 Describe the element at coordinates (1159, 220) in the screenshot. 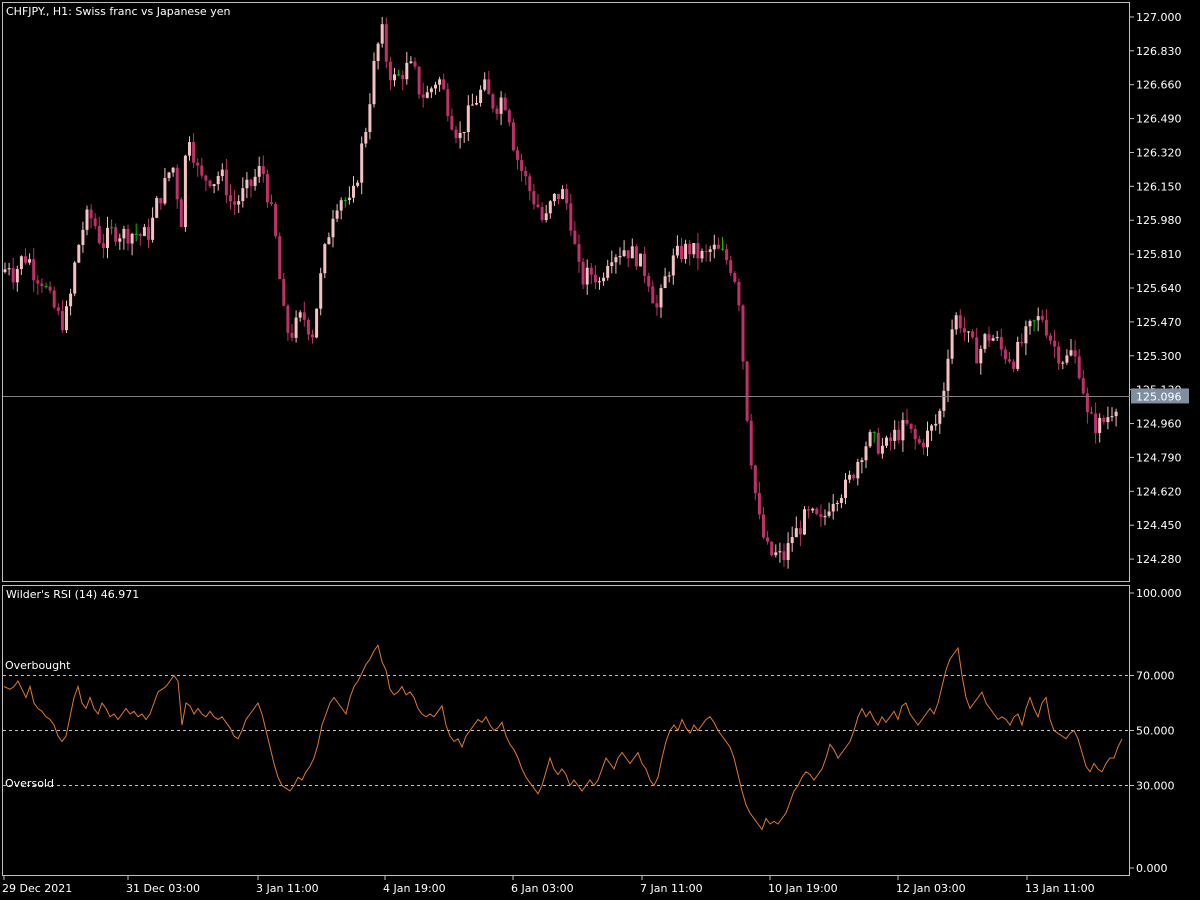

I see `price-tick-label: 125.980` at that location.